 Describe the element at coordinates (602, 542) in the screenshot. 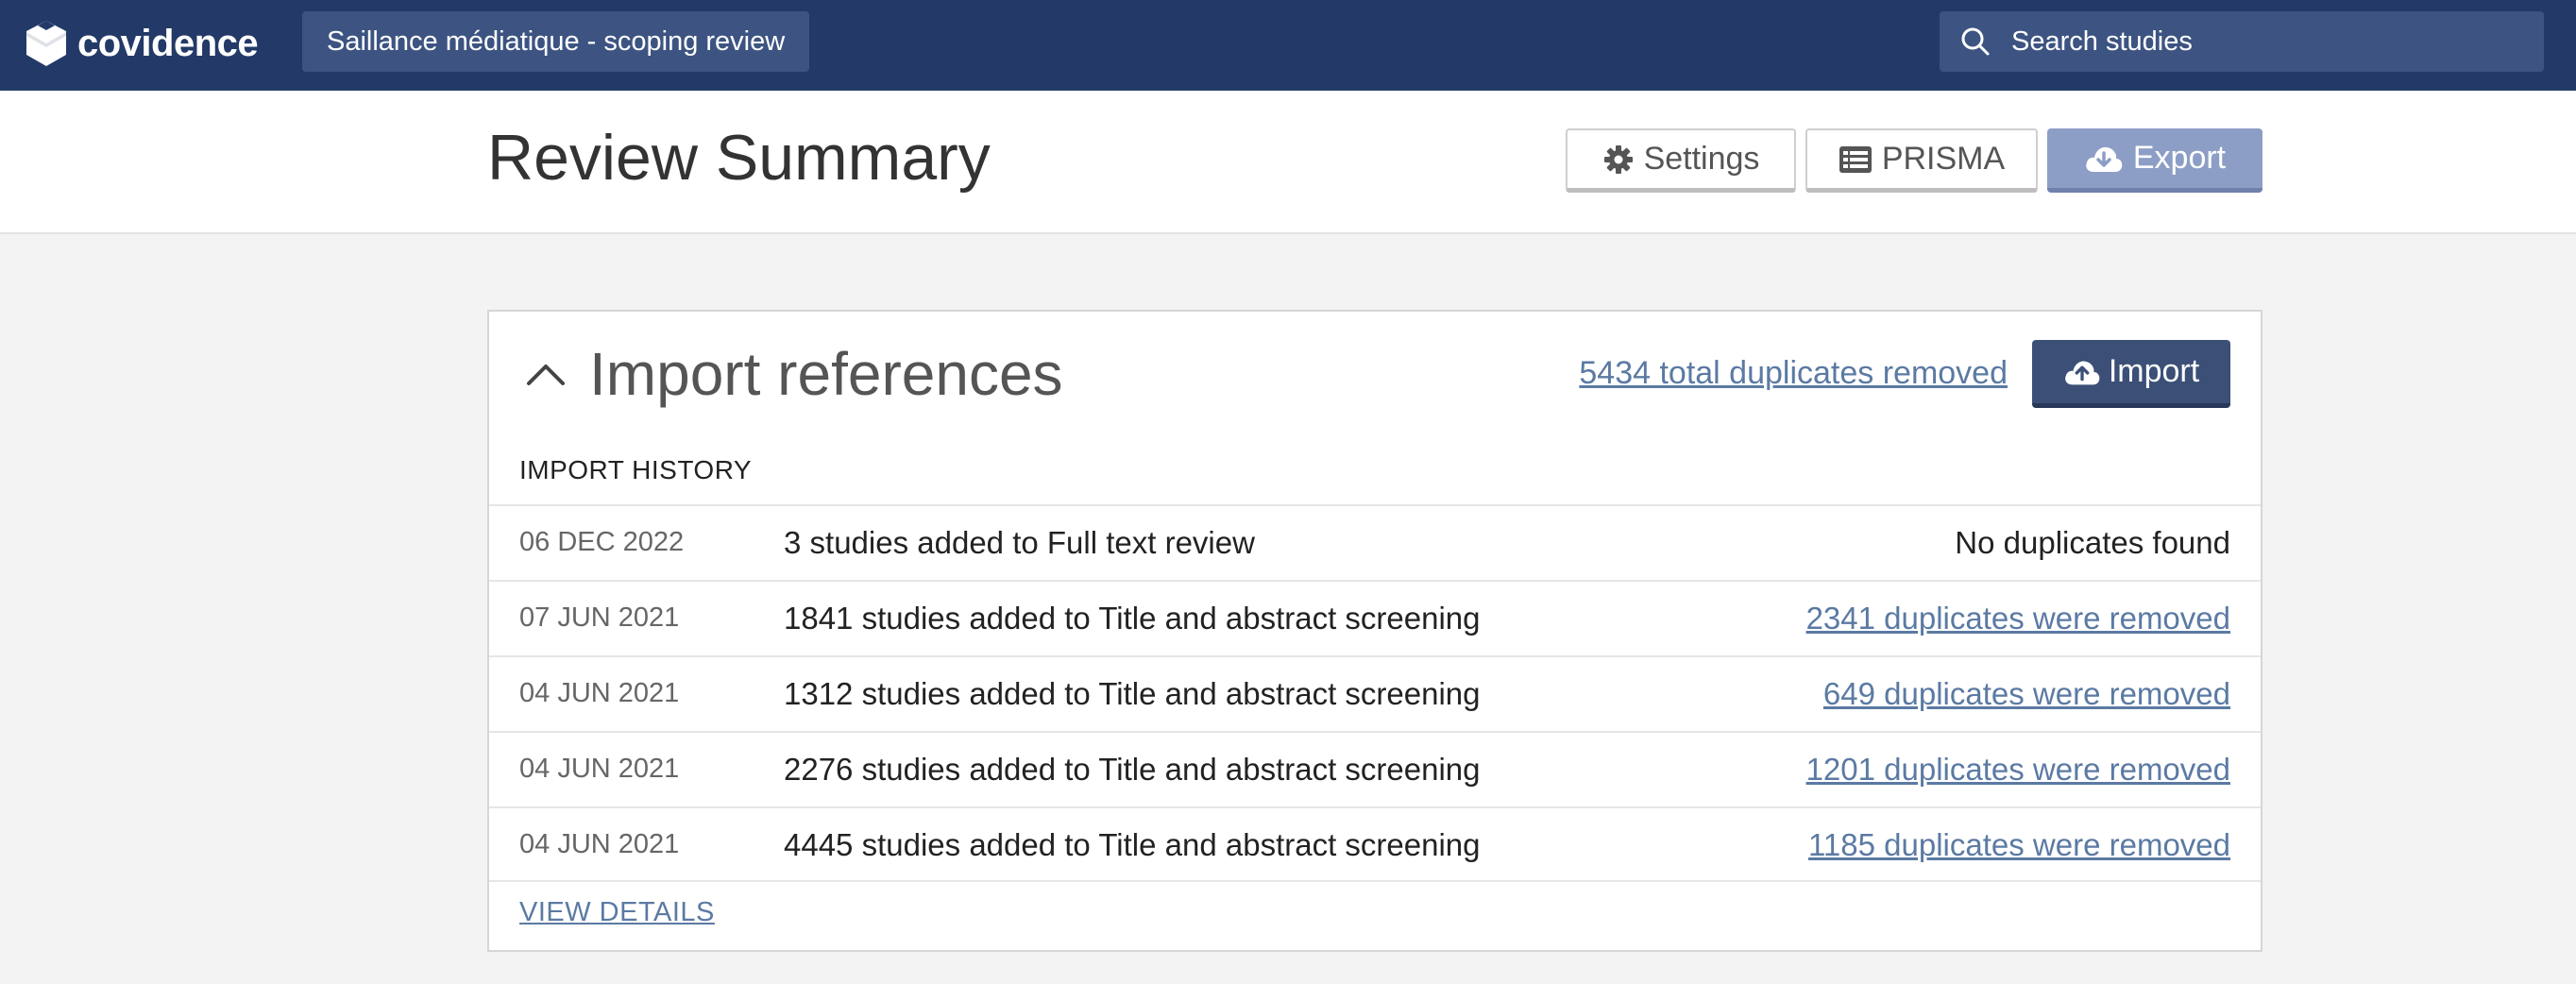

I see `import-date: 06 DEC 2022` at that location.